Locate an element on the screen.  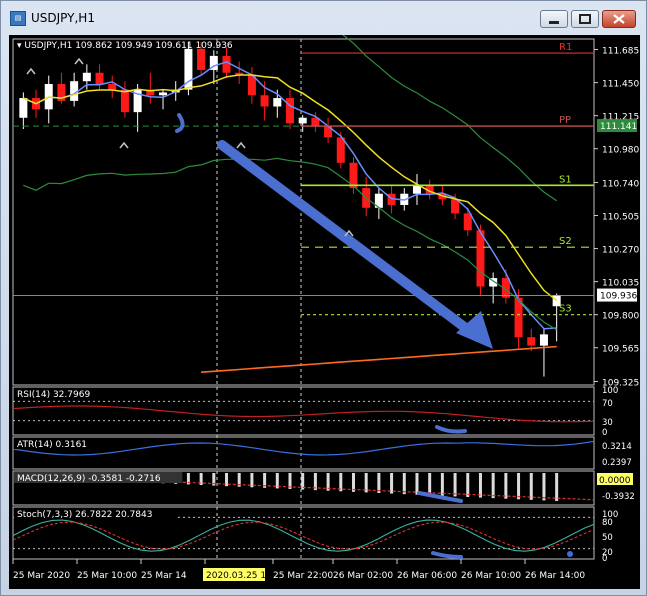
y-tick-label: 111.685 is located at coordinates (620, 52).